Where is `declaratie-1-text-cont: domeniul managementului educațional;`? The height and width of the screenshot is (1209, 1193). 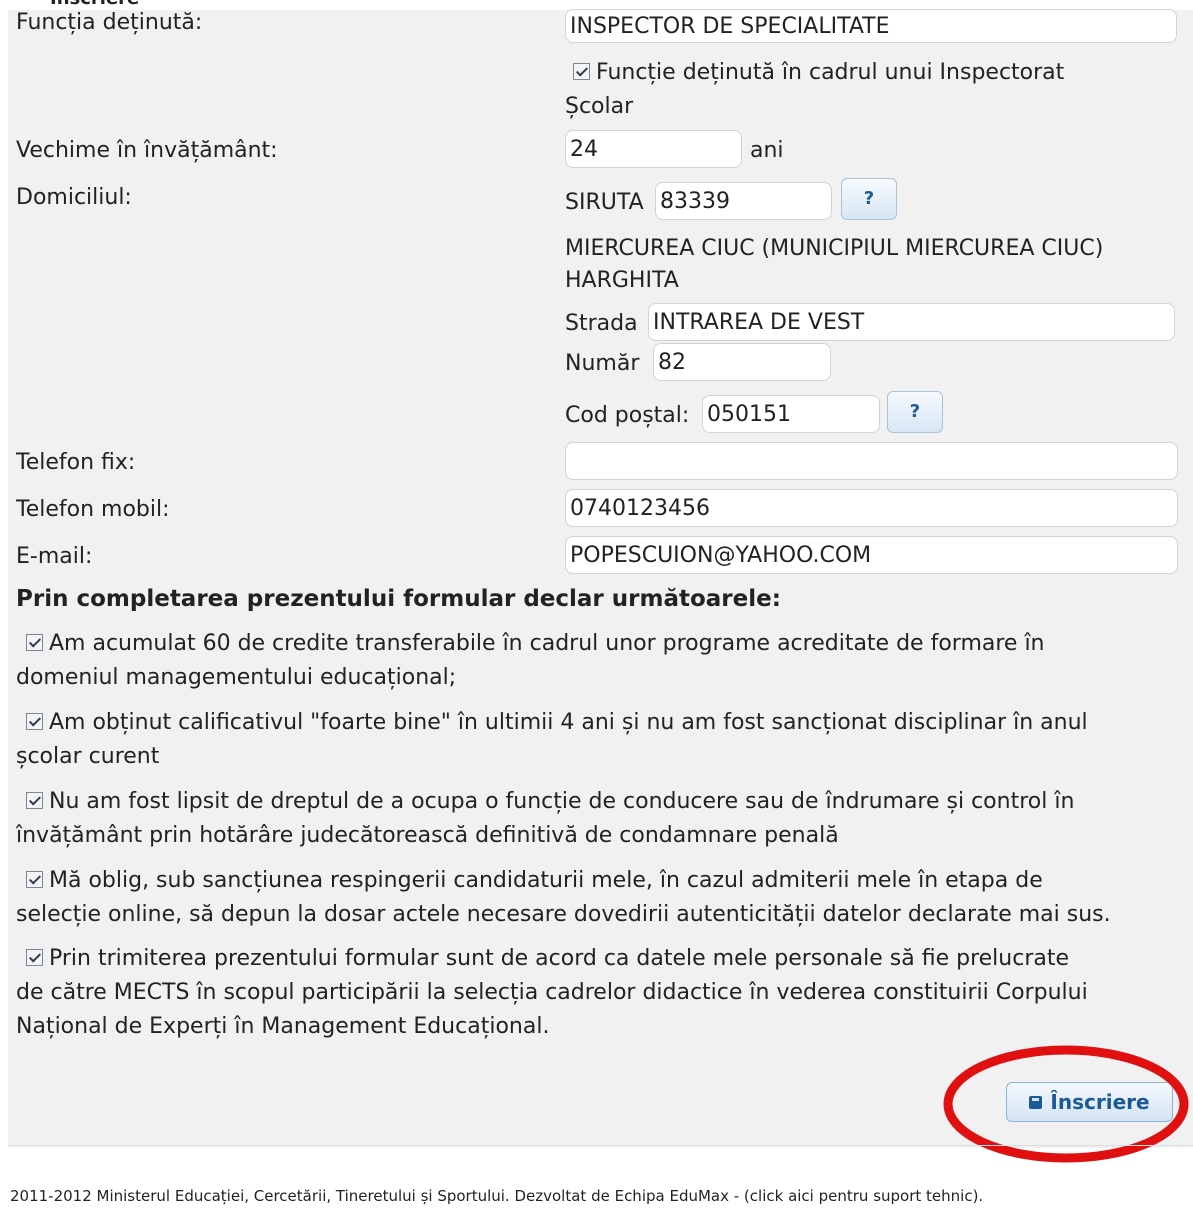 declaratie-1-text-cont: domeniul managementului educațional; is located at coordinates (236, 677).